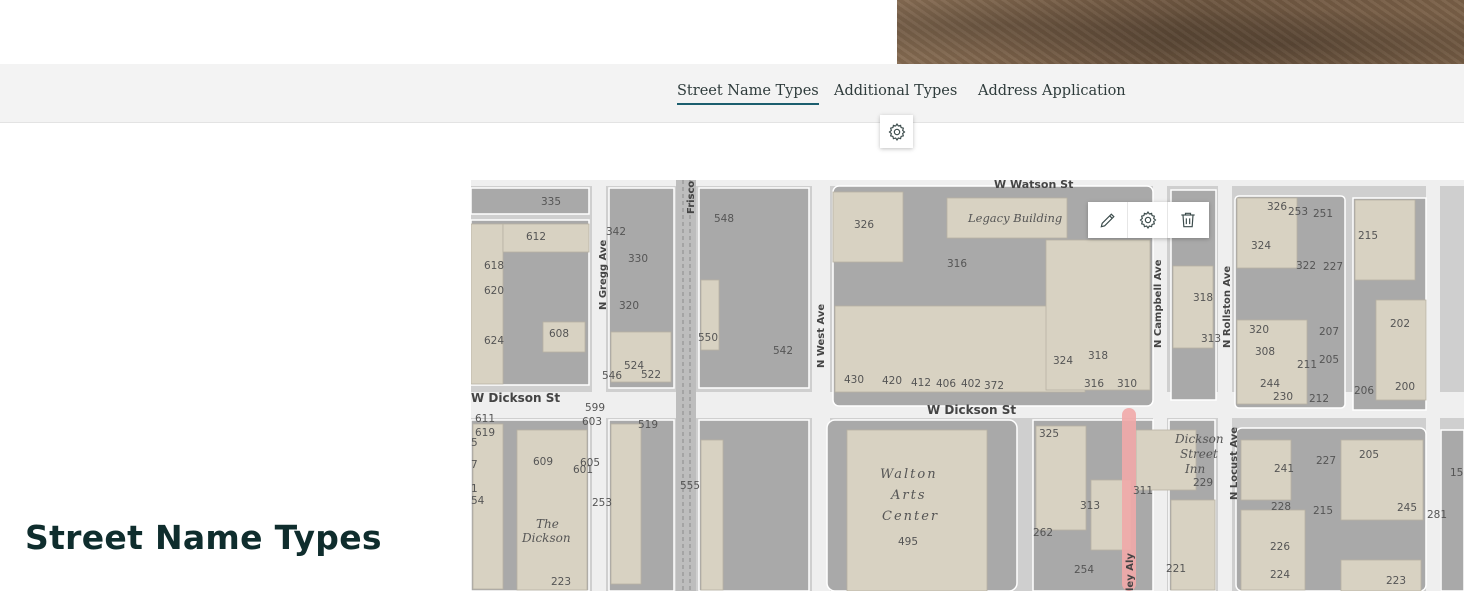 The height and width of the screenshot is (591, 1464). What do you see at coordinates (536, 237) in the screenshot?
I see `address-label: 612` at bounding box center [536, 237].